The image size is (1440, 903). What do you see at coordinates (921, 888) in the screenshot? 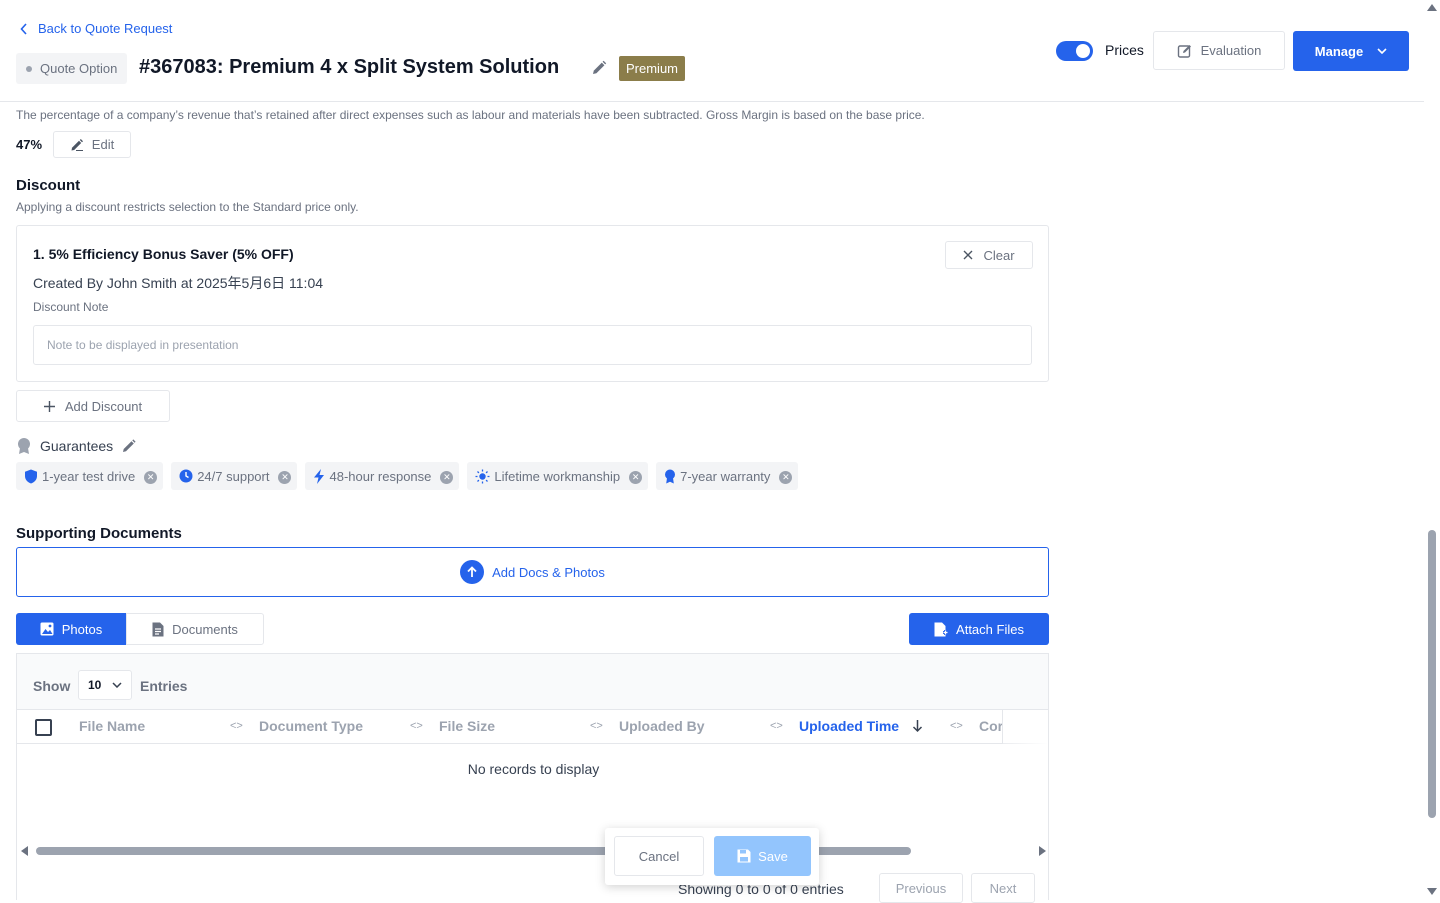
I see `previous-page-button: Previous` at bounding box center [921, 888].